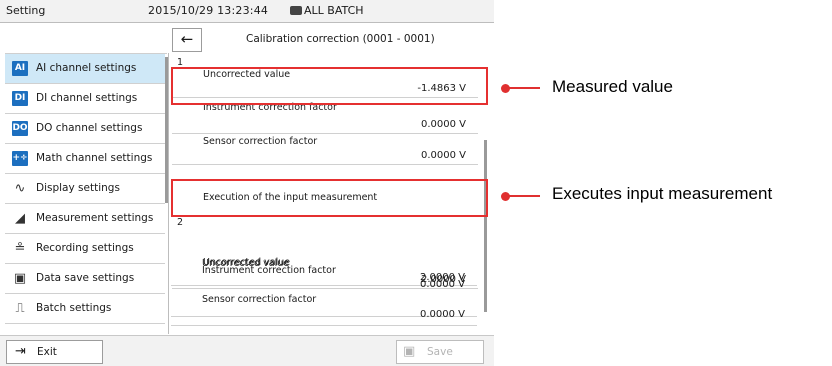  Describe the element at coordinates (324, 309) in the screenshot. I see `group2-sensor-row: Sensor correction factor 0.0000 V` at that location.